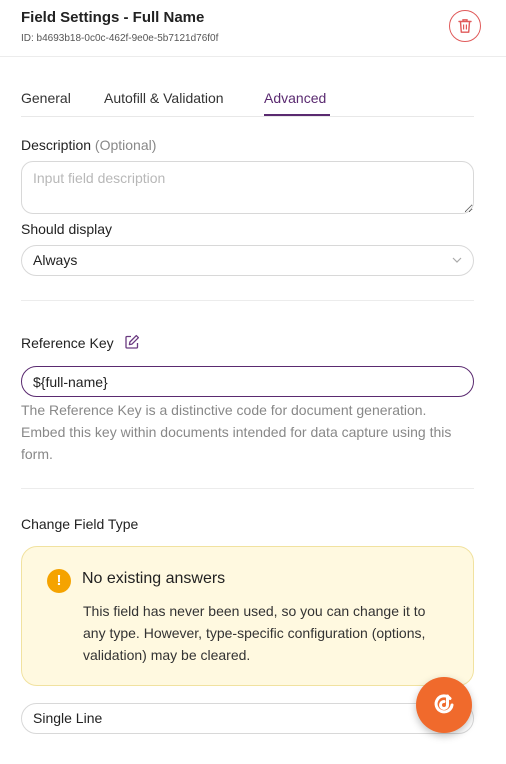  What do you see at coordinates (457, 265) in the screenshot?
I see `chevron-down-icon` at bounding box center [457, 265].